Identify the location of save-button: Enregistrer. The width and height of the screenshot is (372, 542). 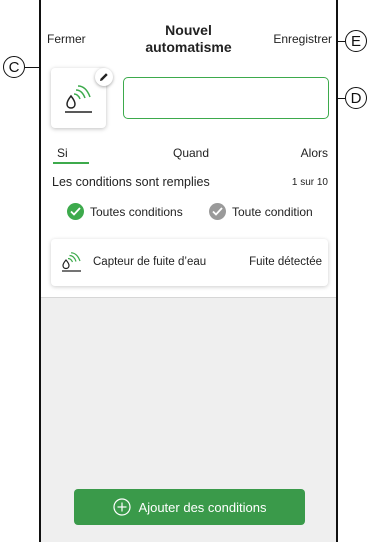
(302, 39).